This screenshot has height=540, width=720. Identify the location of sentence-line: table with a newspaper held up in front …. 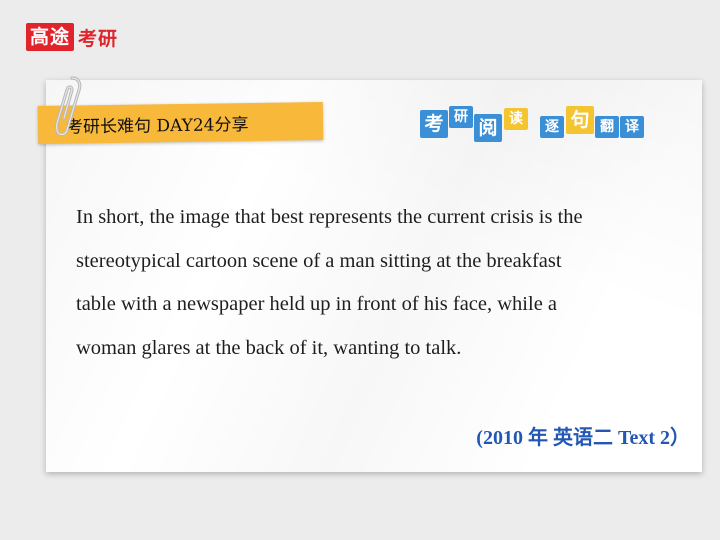
(317, 304).